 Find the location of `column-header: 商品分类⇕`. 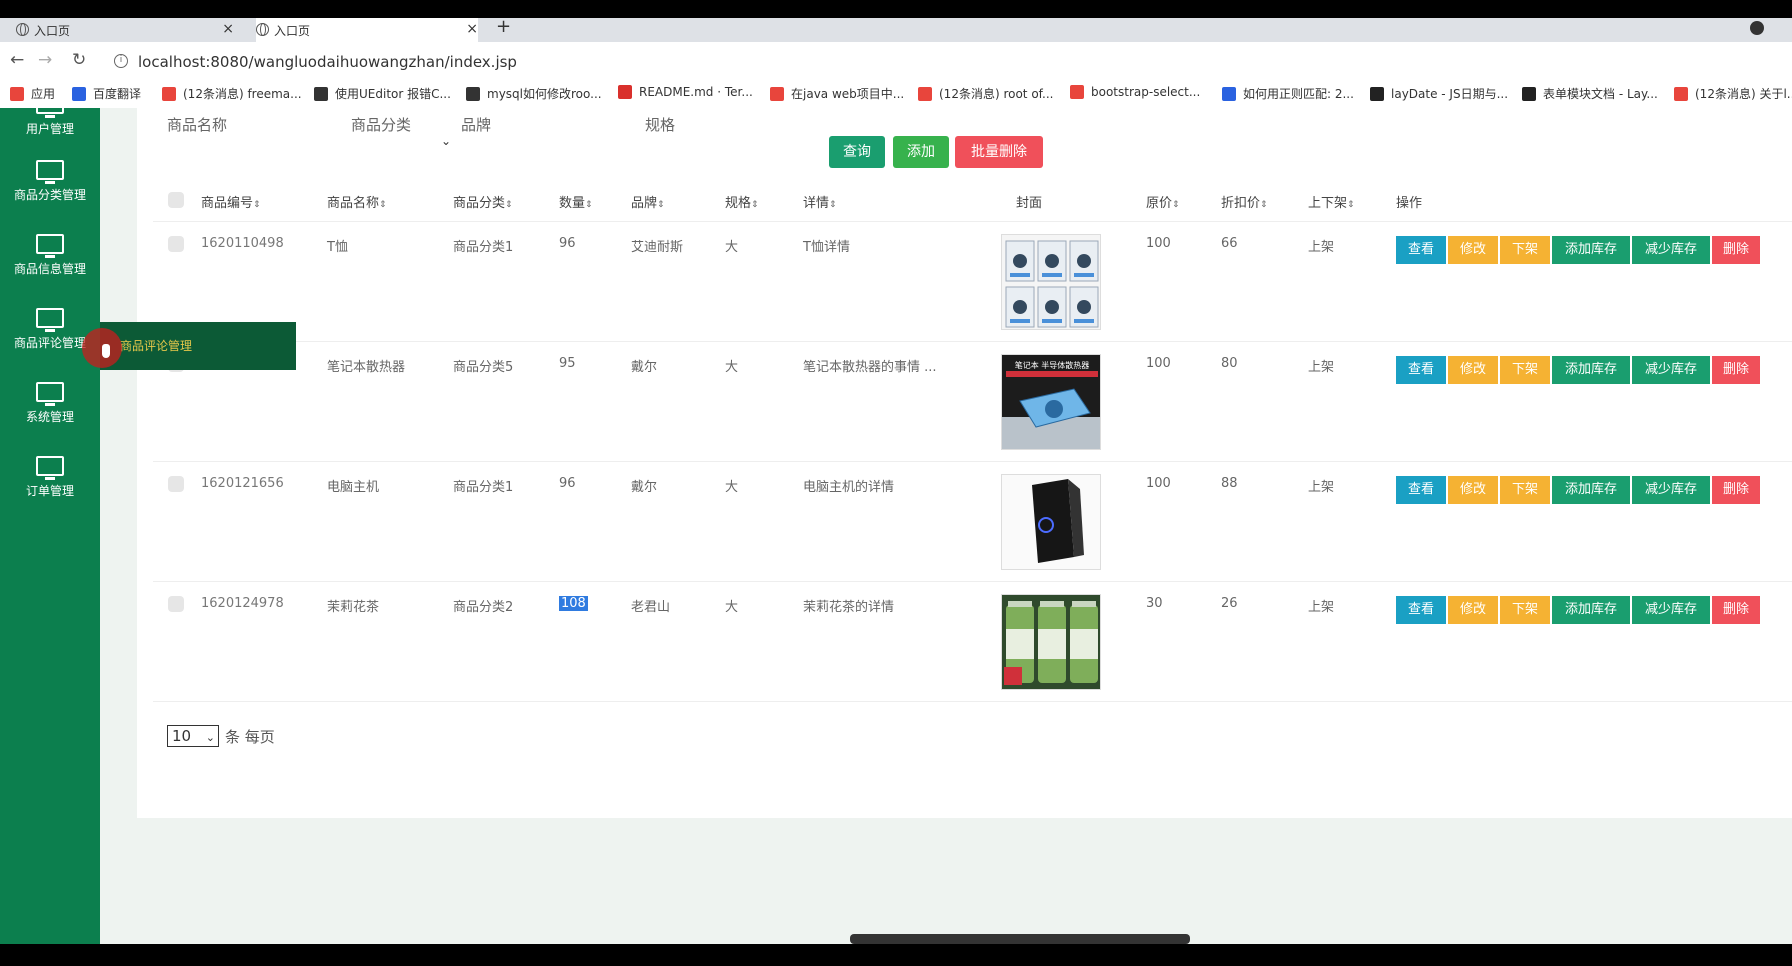

column-header: 商品分类⇕ is located at coordinates (483, 201).